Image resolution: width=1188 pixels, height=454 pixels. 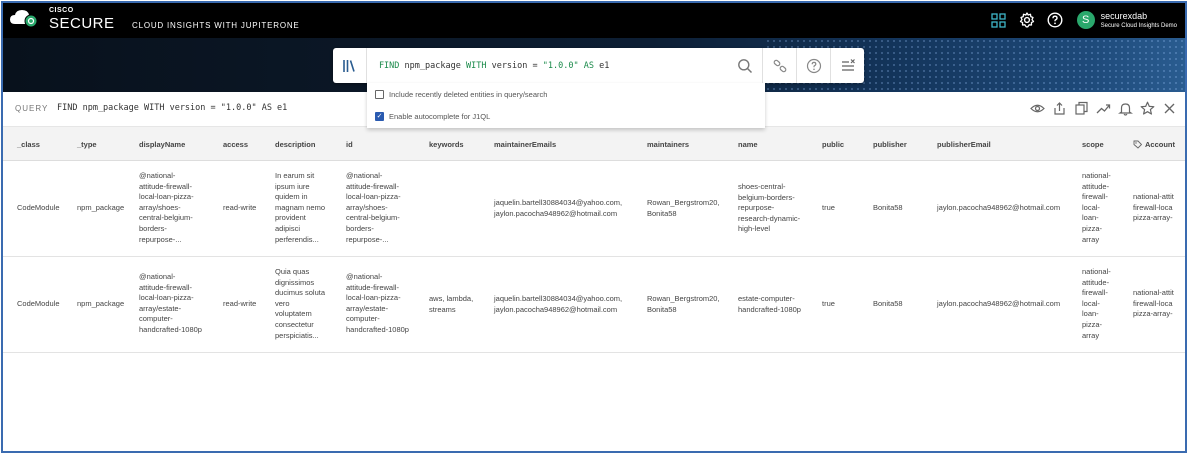 What do you see at coordinates (847, 65) in the screenshot?
I see `clear-query-icon` at bounding box center [847, 65].